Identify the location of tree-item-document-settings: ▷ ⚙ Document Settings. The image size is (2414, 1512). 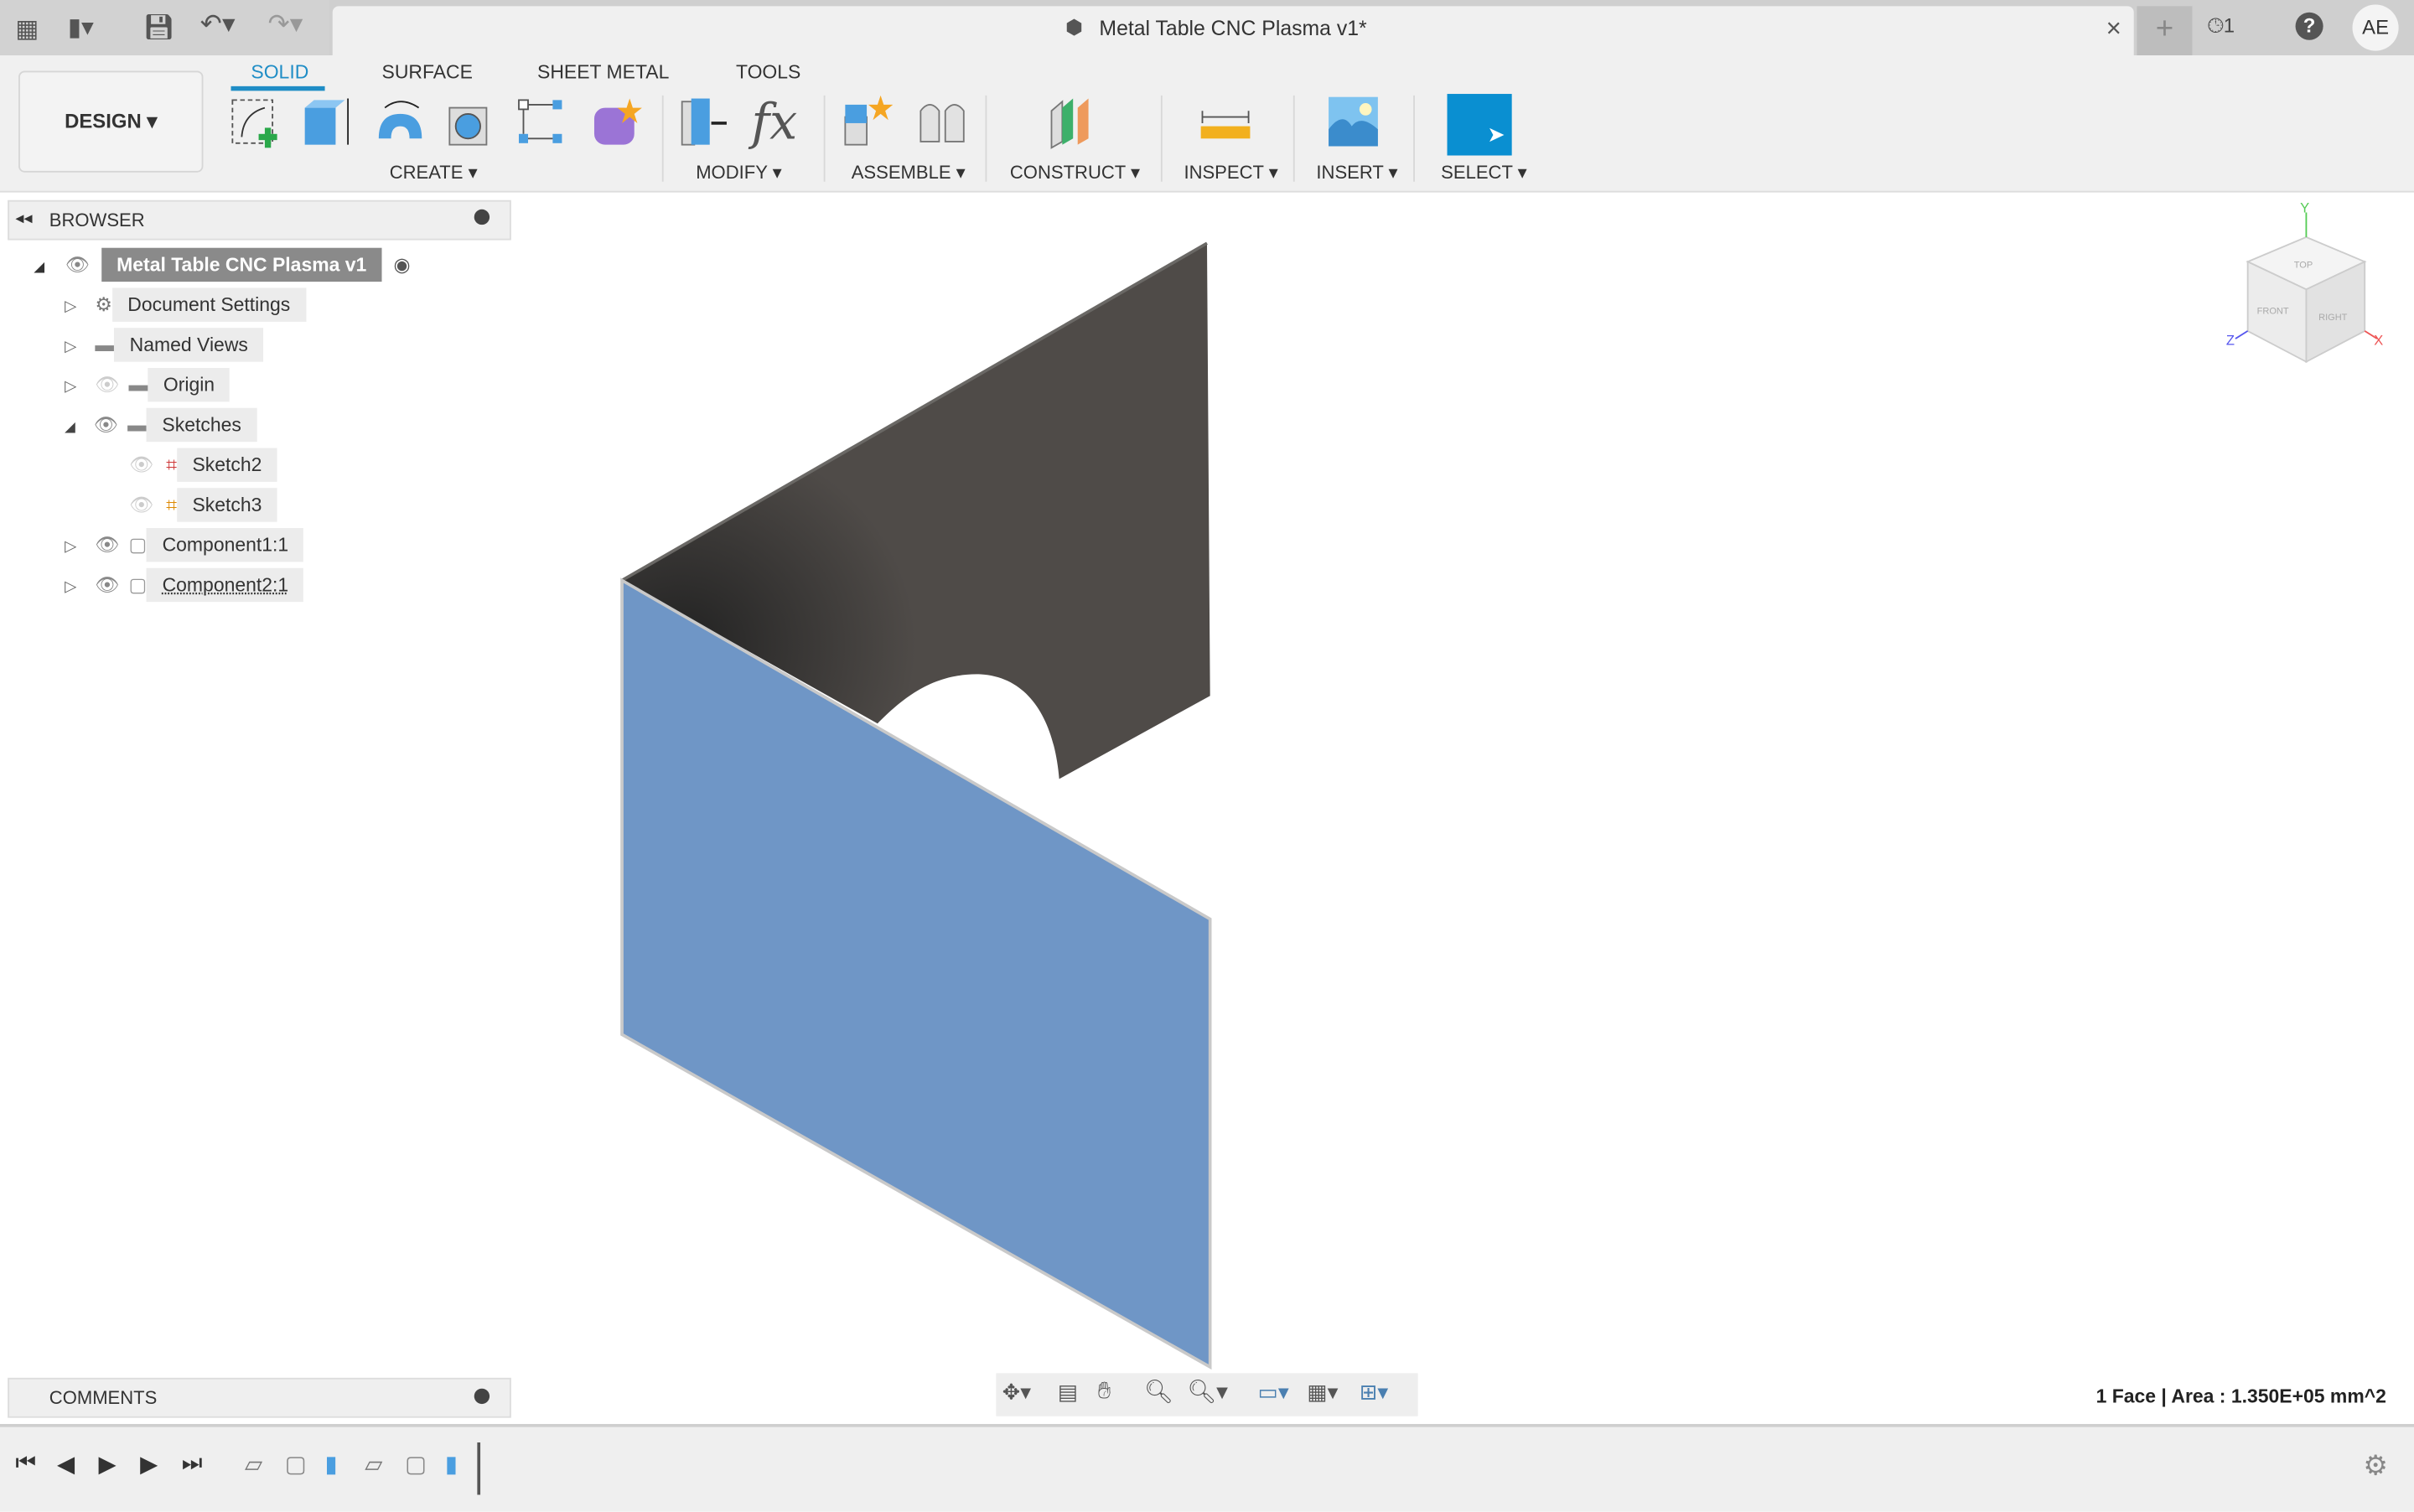
(186, 304).